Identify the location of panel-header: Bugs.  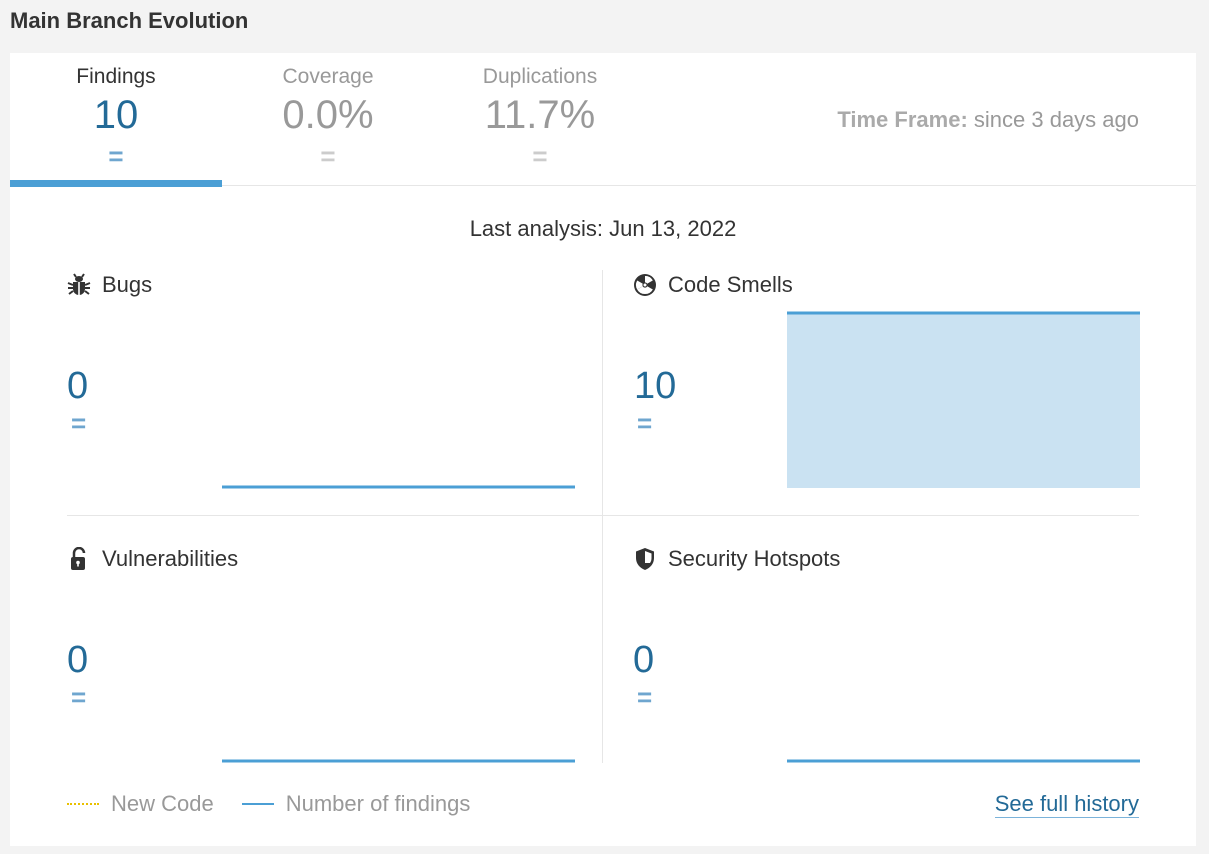
(109, 285).